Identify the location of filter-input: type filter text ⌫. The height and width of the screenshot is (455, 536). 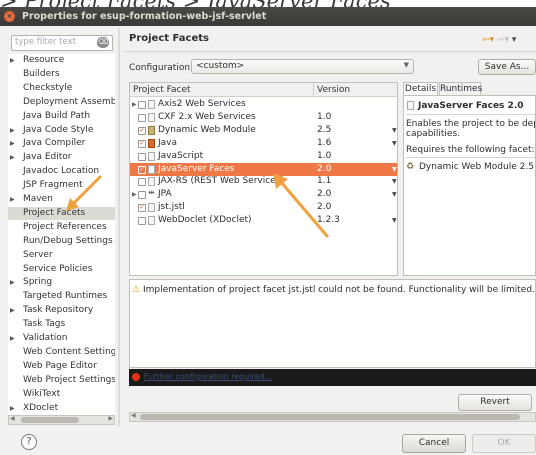
(62, 43).